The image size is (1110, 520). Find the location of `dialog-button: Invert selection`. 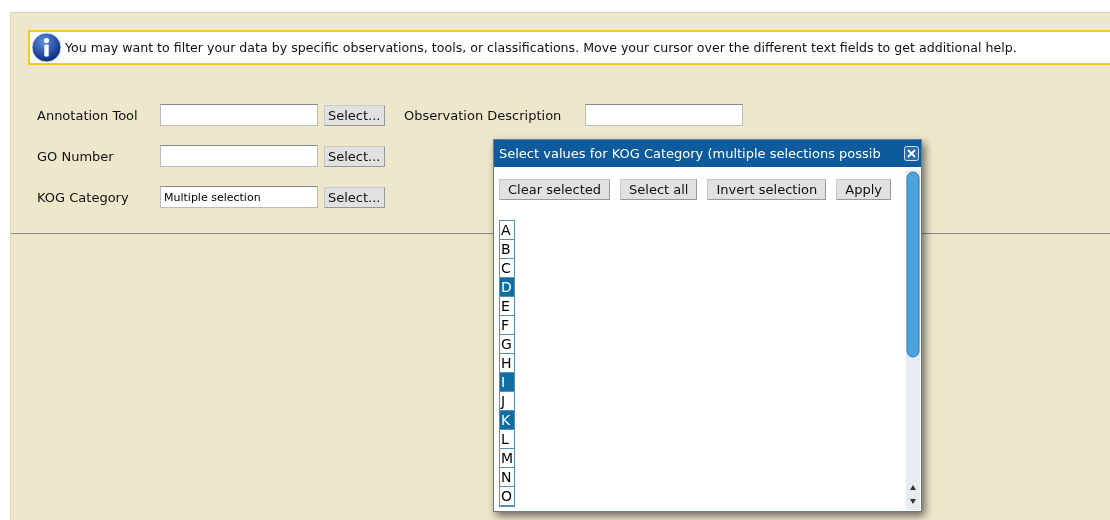

dialog-button: Invert selection is located at coordinates (767, 189).